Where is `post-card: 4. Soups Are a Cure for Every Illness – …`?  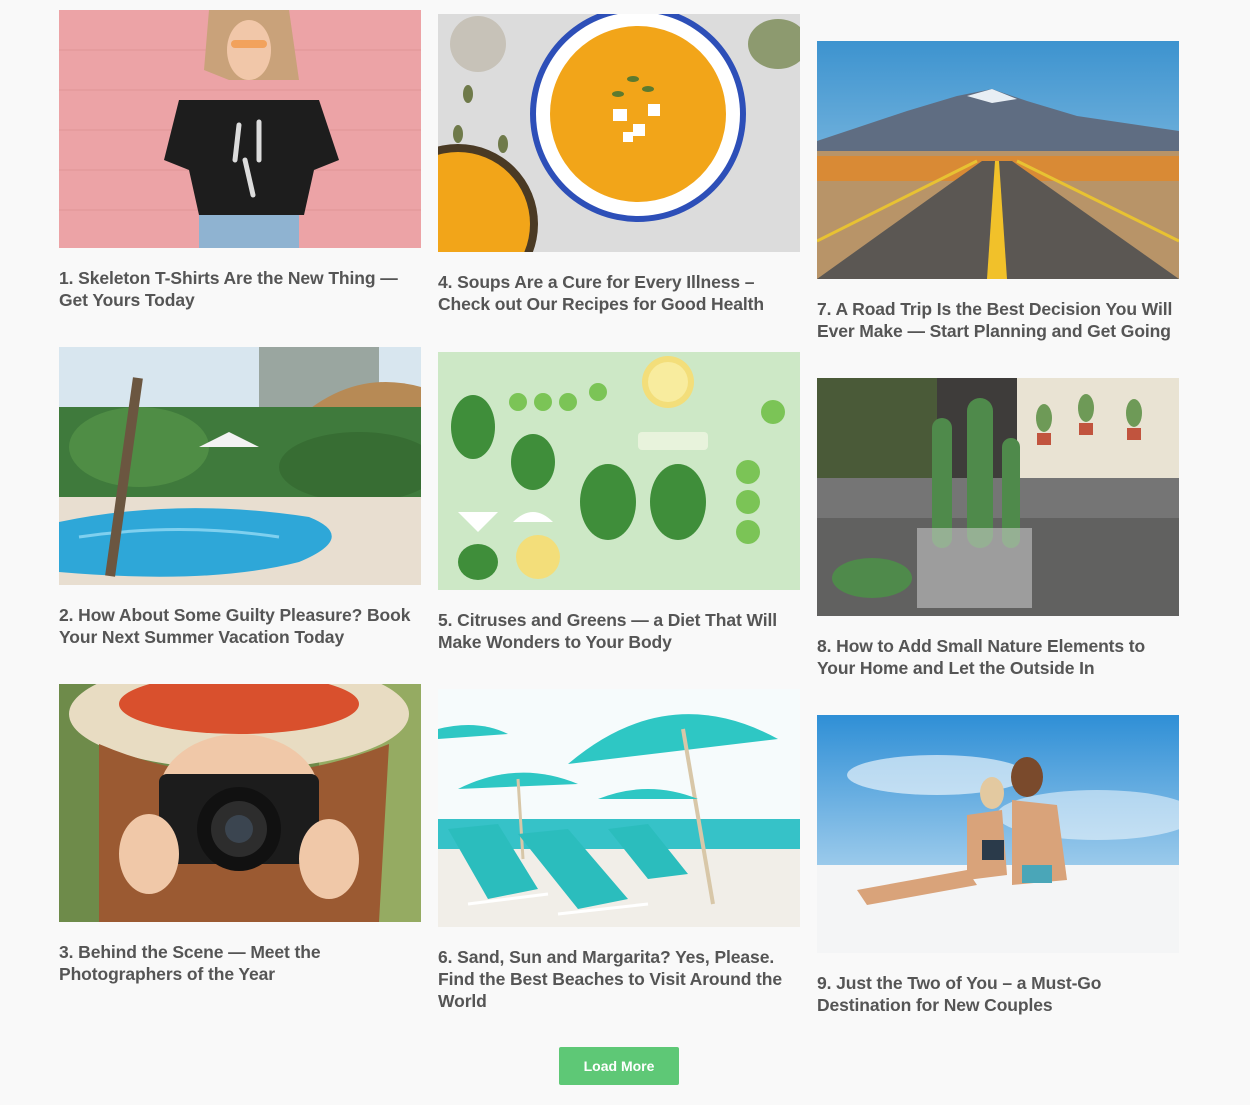 post-card: 4. Soups Are a Cure for Every Illness – … is located at coordinates (619, 164).